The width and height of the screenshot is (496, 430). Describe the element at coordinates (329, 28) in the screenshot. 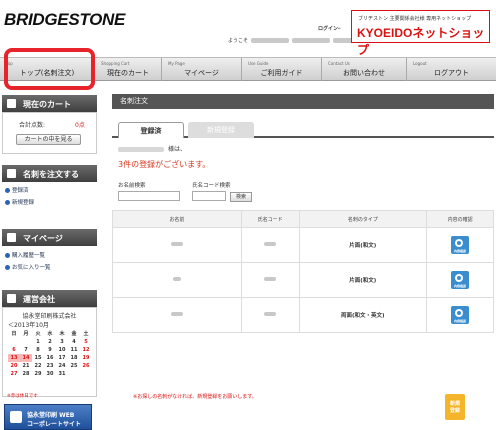

I see `login-link: ログインｰ` at that location.